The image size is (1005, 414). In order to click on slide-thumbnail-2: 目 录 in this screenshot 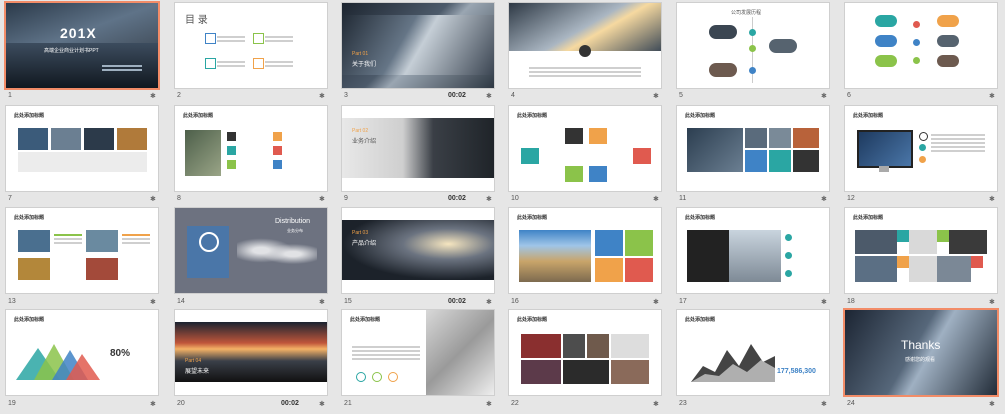, I will do `click(251, 45)`.